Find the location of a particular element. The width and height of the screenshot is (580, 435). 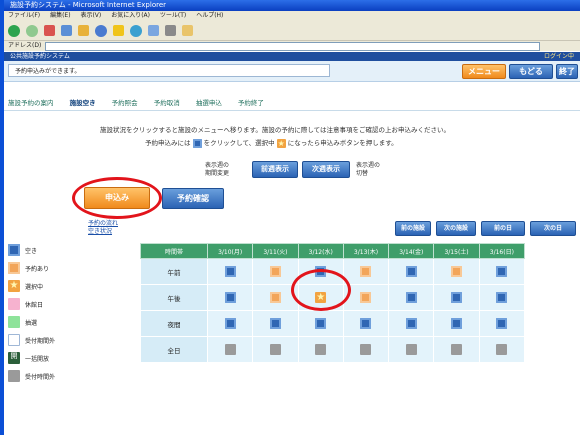

site-header: 公共施設予約システム ログイン中 is located at coordinates (292, 56).